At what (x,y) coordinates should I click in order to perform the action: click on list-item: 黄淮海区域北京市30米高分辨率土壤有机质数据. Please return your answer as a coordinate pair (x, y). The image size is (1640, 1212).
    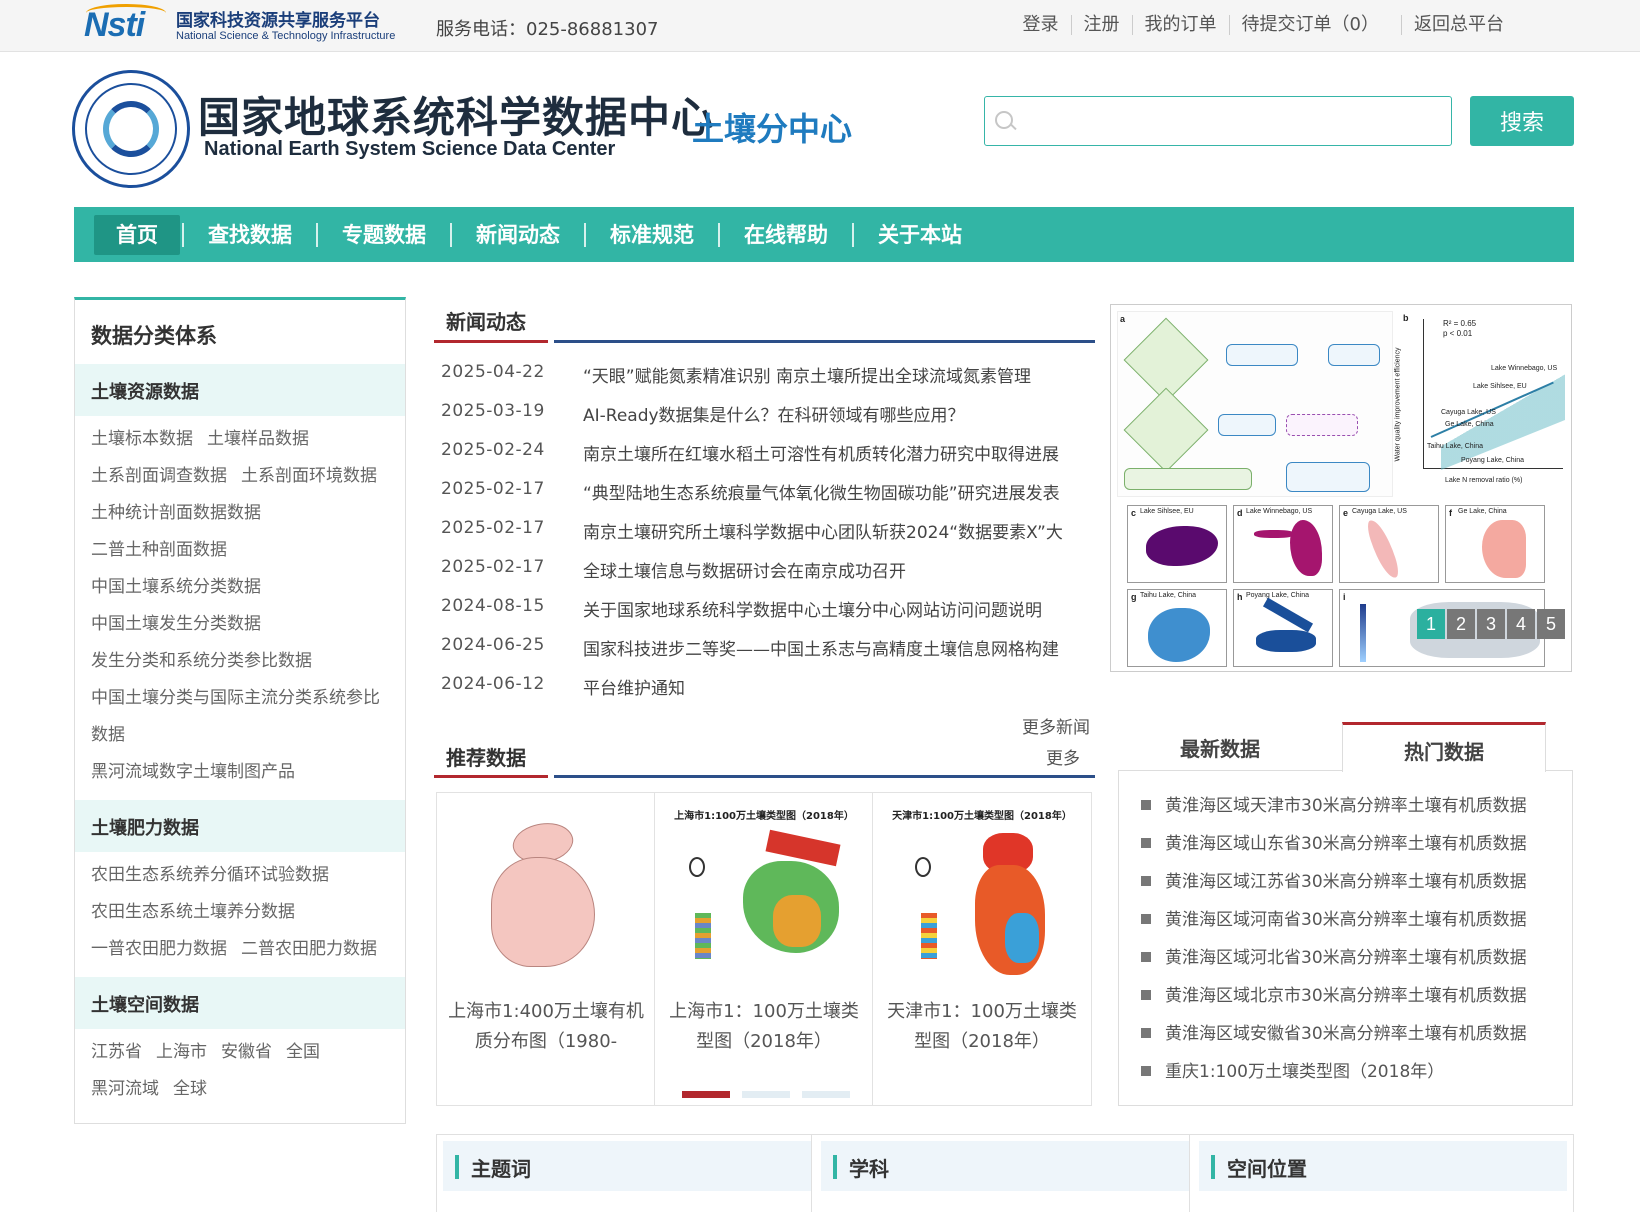
    Looking at the image, I should click on (1334, 993).